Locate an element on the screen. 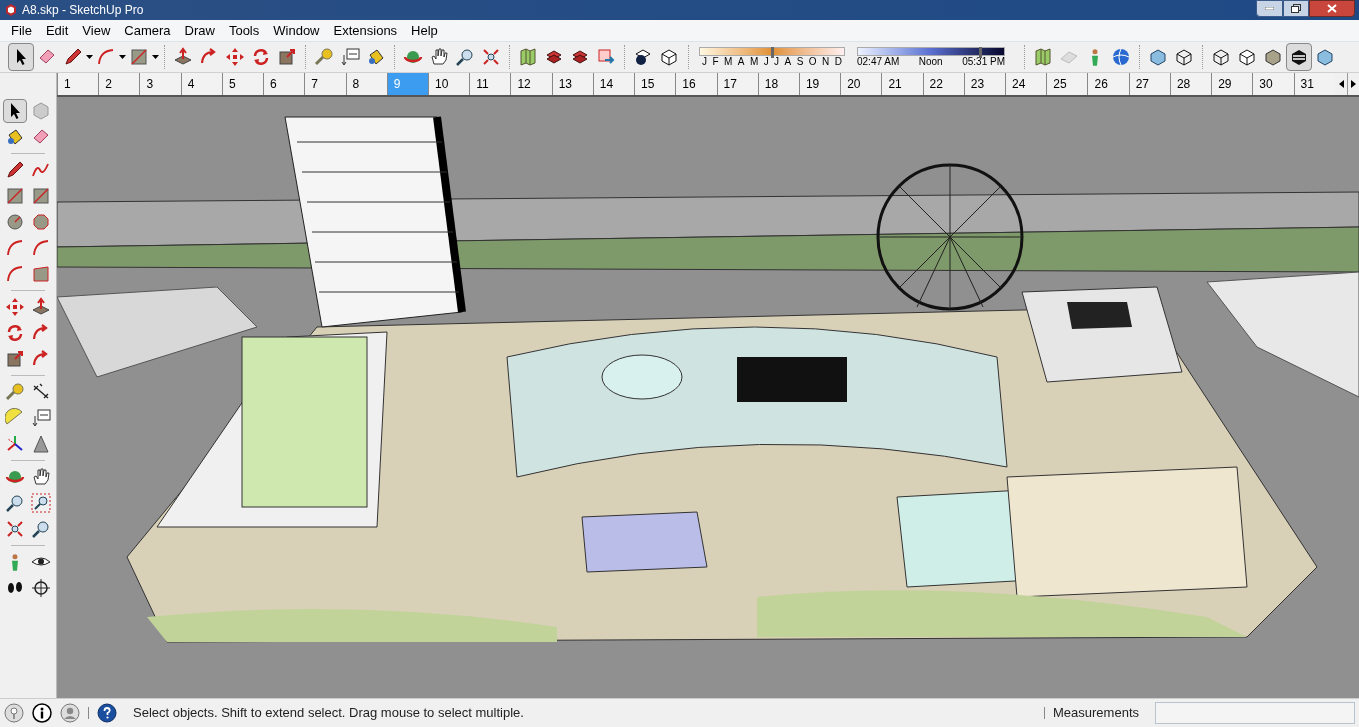 The width and height of the screenshot is (1359, 727). date-slider is located at coordinates (772, 51).